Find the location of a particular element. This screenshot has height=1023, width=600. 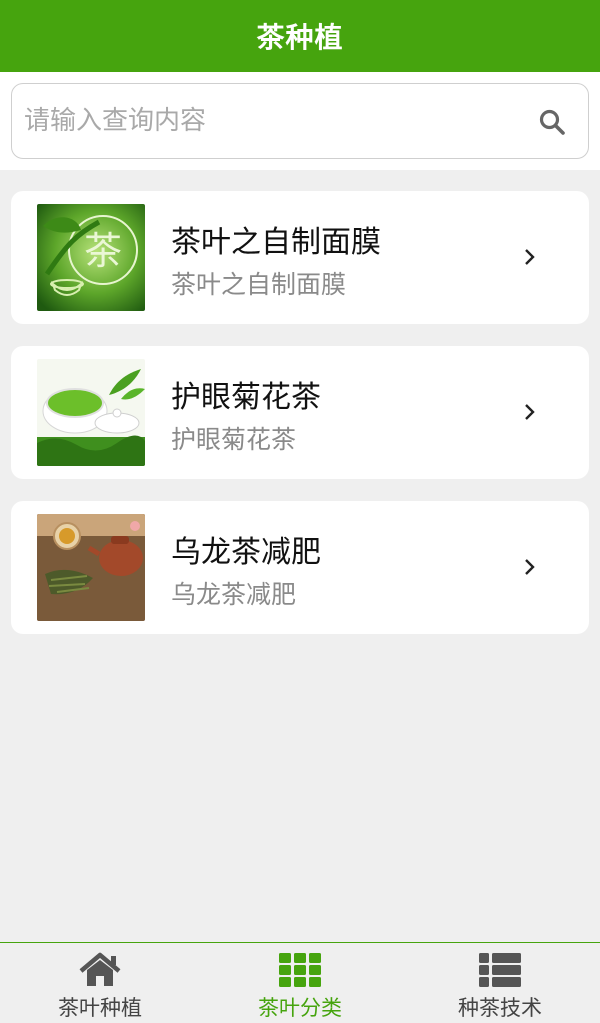

item-subtitle: 护眼菊花茶 is located at coordinates (234, 439).